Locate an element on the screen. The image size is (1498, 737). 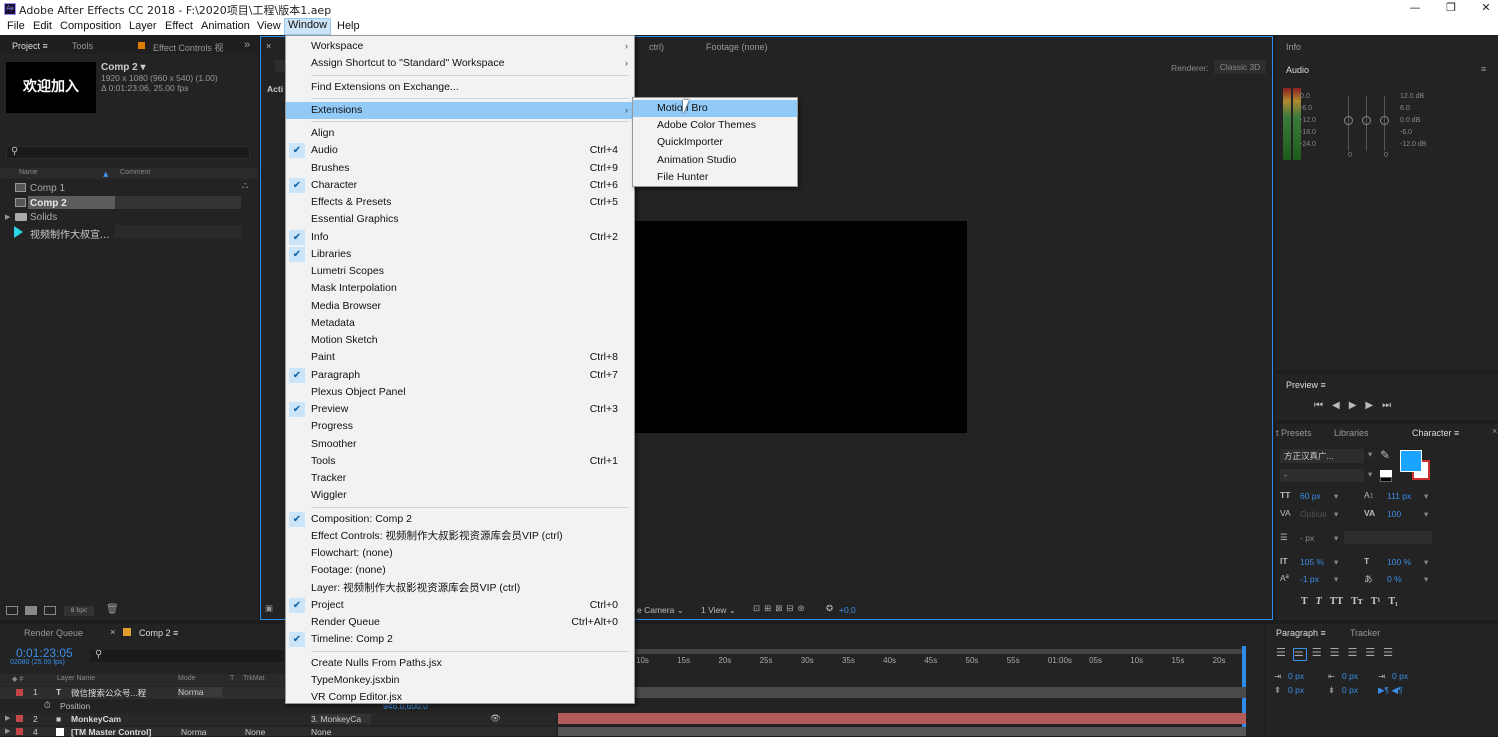
black-swatch is located at coordinates (1386, 479).